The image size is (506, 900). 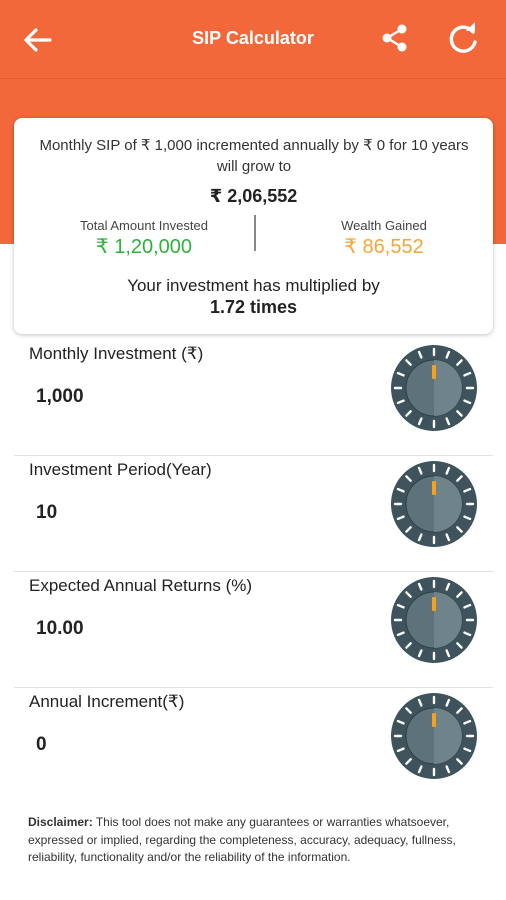 What do you see at coordinates (253, 514) in the screenshot?
I see `input-row-investment-period: Investment Period(Year) 10` at bounding box center [253, 514].